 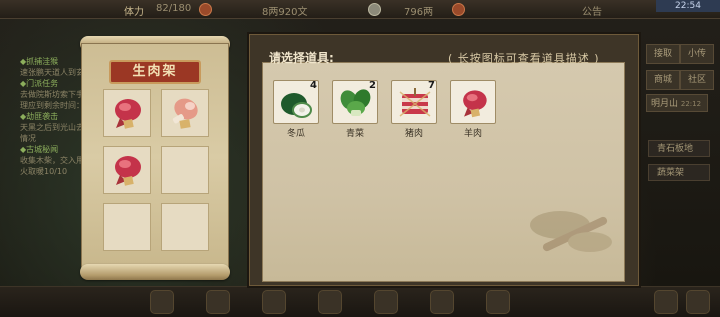 What do you see at coordinates (419, 12) in the screenshot?
I see `silver-value: 796两` at bounding box center [419, 12].